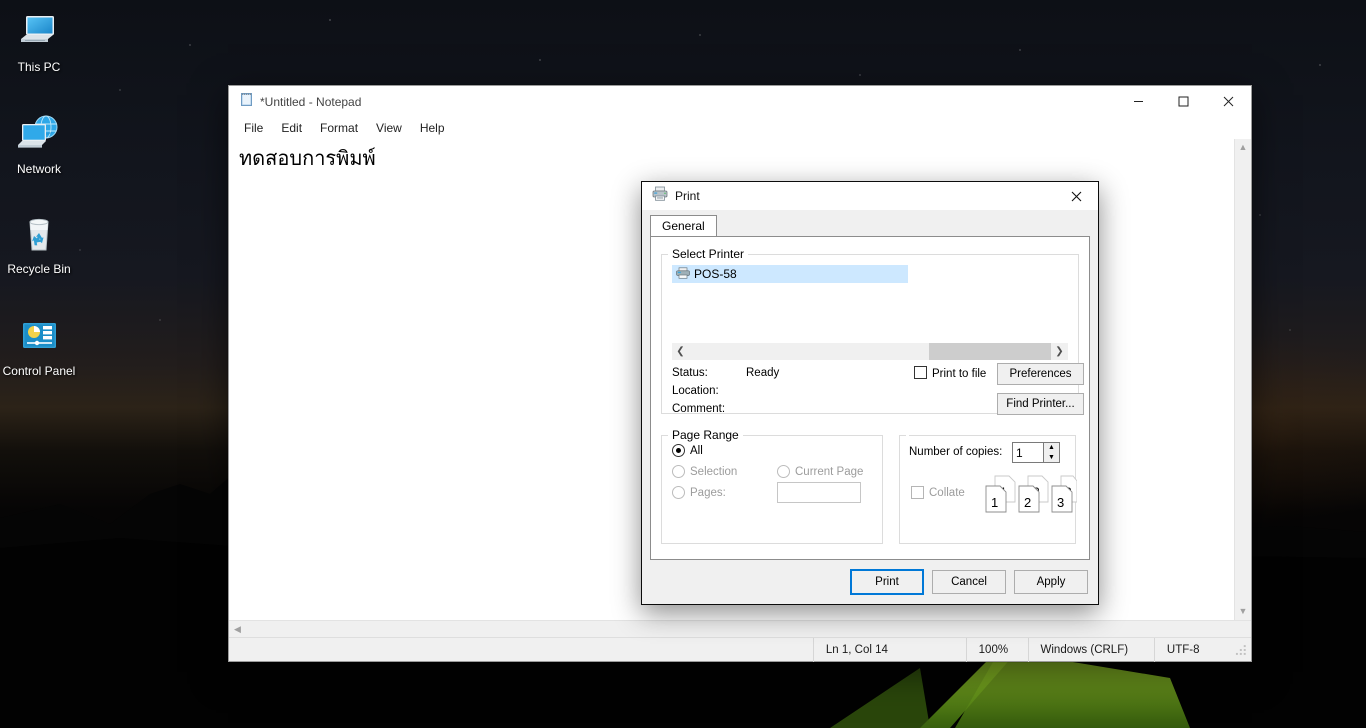  Describe the element at coordinates (660, 196) in the screenshot. I see `printer-icon` at that location.